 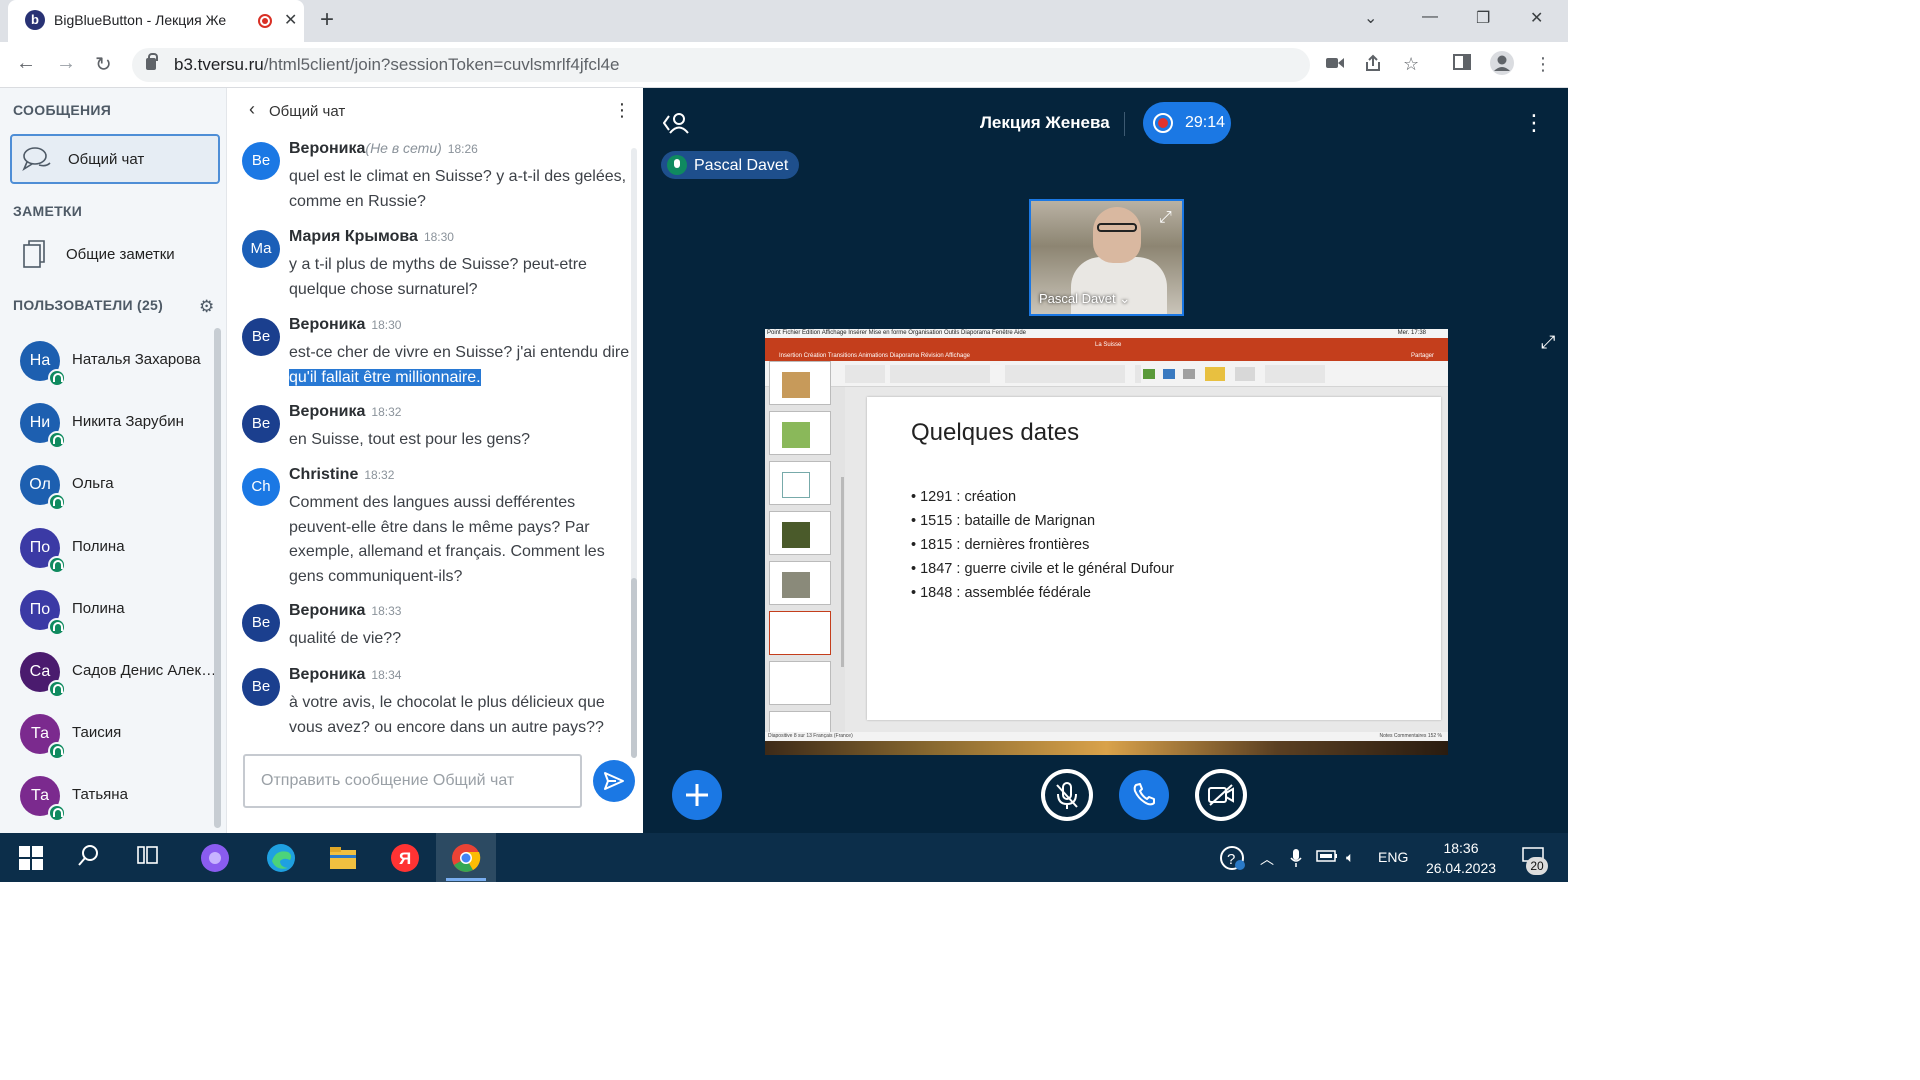 I want to click on side-panel-icon, so click(x=1462, y=64).